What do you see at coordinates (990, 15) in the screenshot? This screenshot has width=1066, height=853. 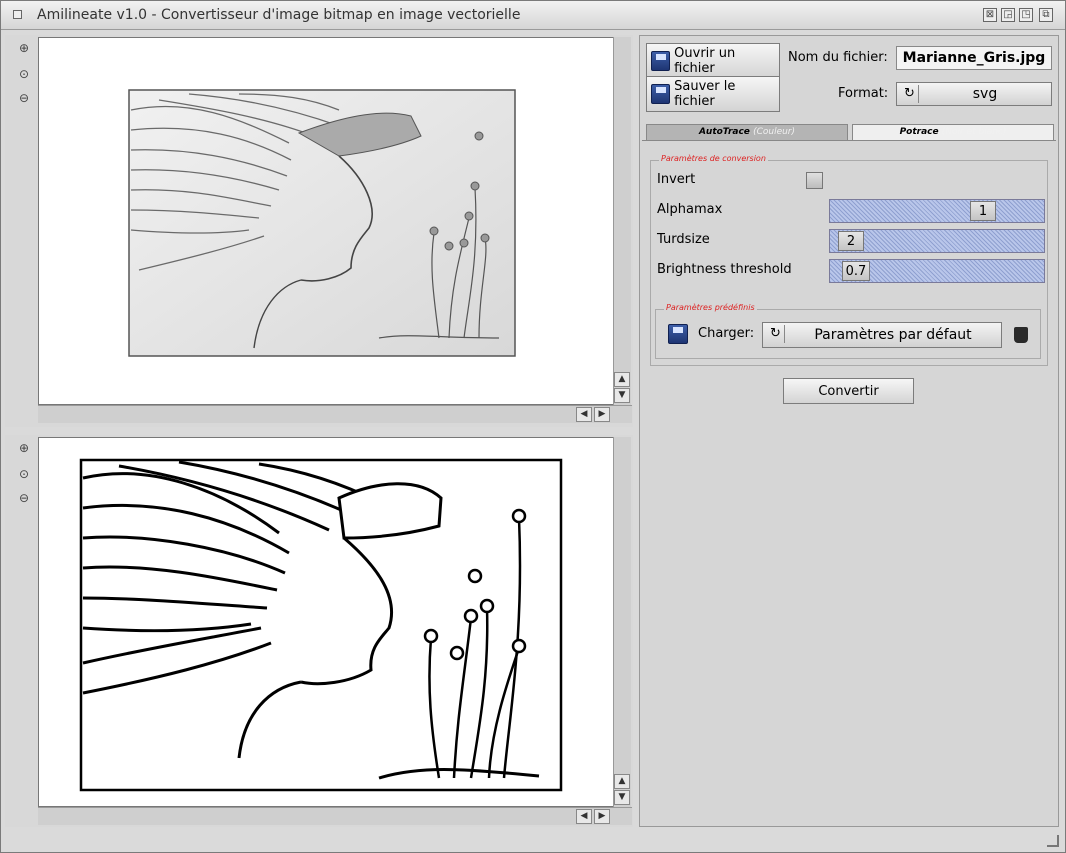 I see `iconify-icon: ⊠` at bounding box center [990, 15].